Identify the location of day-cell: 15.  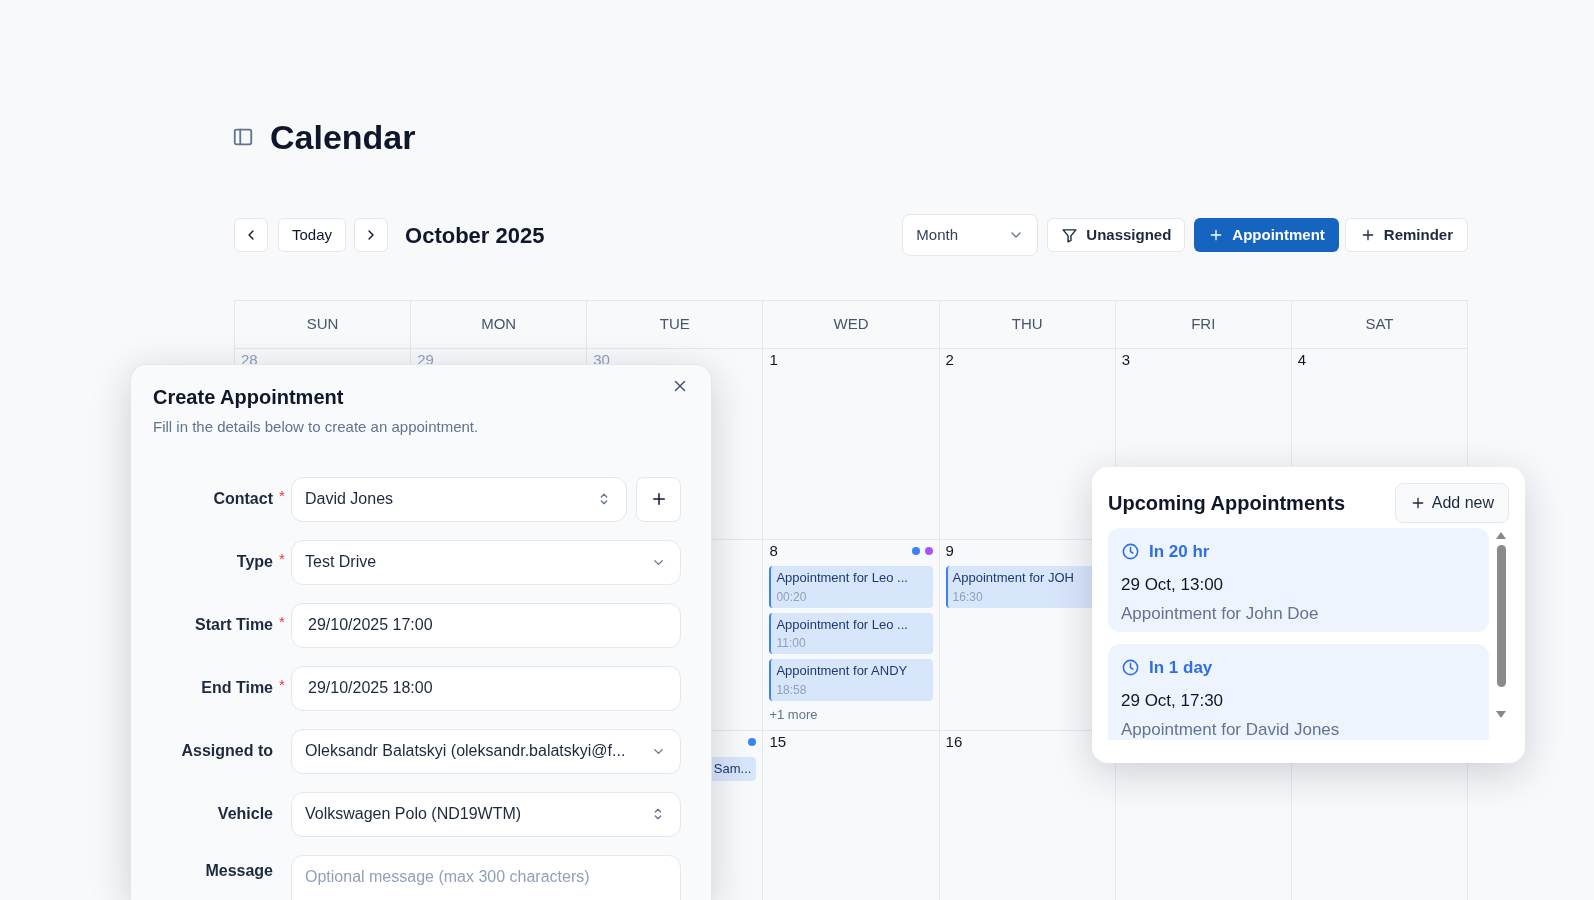
(851, 815).